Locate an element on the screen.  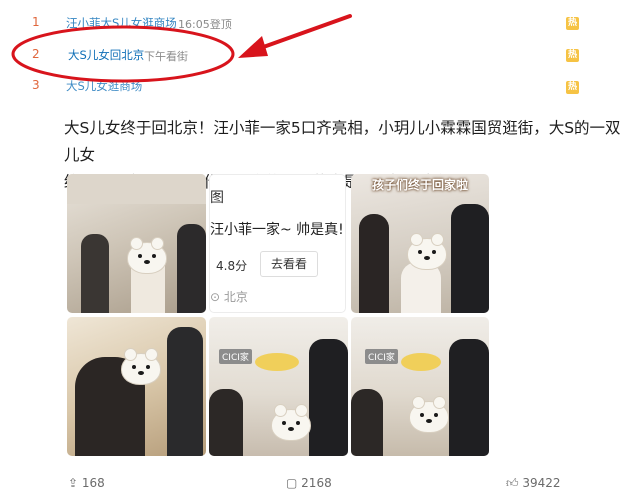
location-row: ⊙ 北京 is located at coordinates (229, 296).